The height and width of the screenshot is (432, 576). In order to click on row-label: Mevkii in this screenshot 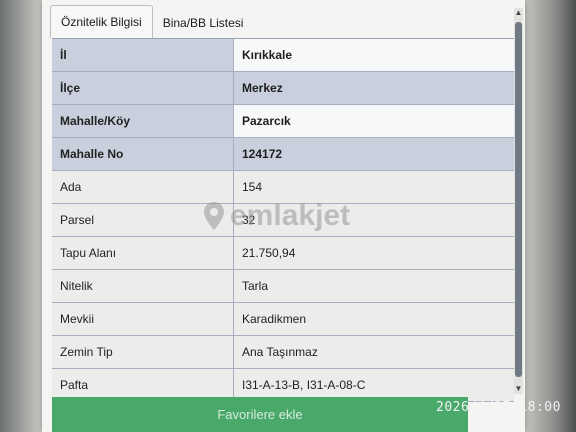, I will do `click(143, 319)`.